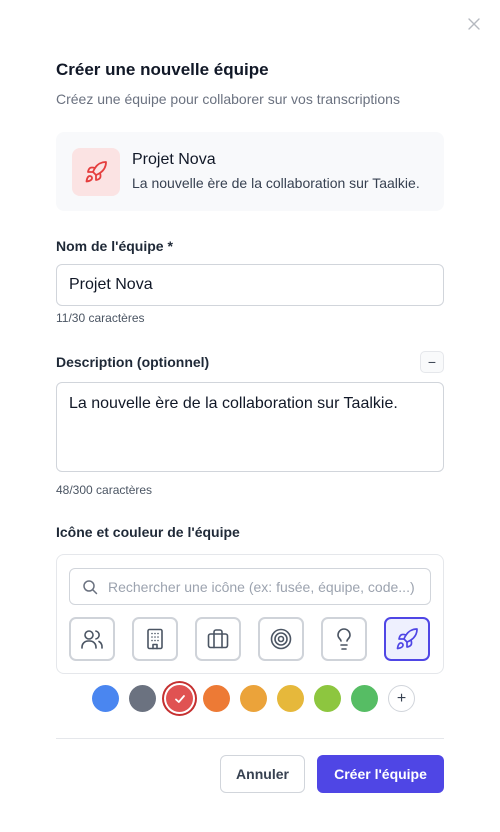 This screenshot has width=500, height=832. Describe the element at coordinates (401, 698) in the screenshot. I see `add-color-button: +` at that location.